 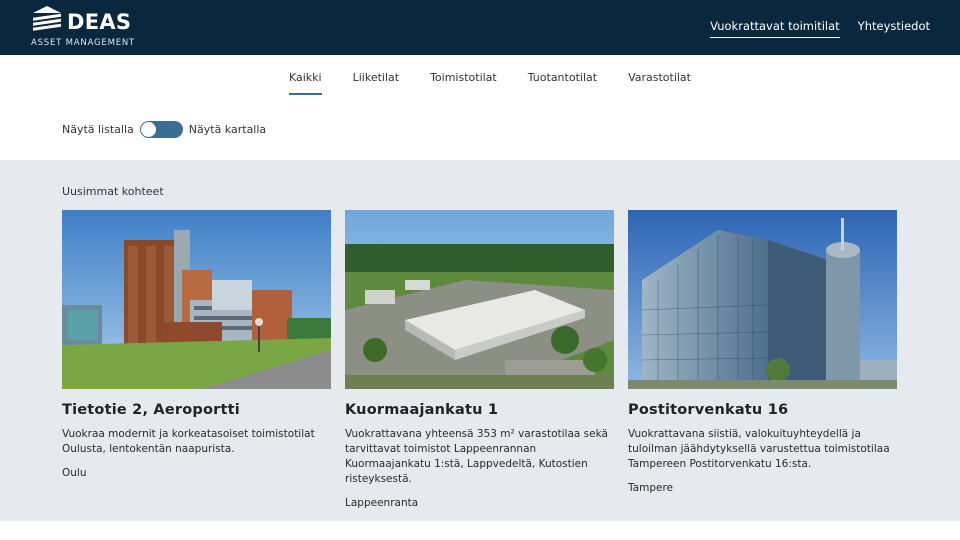 I want to click on section-title: Uusimmat kohteet, so click(x=113, y=191).